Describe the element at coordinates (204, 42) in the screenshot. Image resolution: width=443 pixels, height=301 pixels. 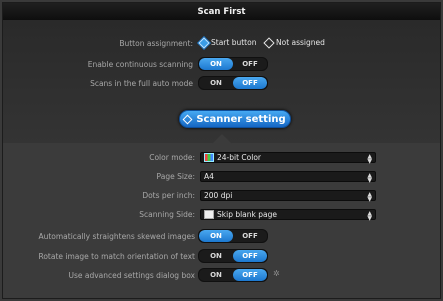
I see `radio-selected-icon` at that location.